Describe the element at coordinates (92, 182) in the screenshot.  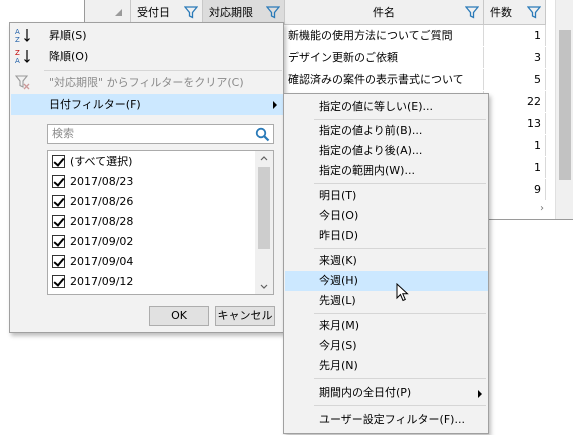
I see `checkbox-item: 2017/08/23` at that location.